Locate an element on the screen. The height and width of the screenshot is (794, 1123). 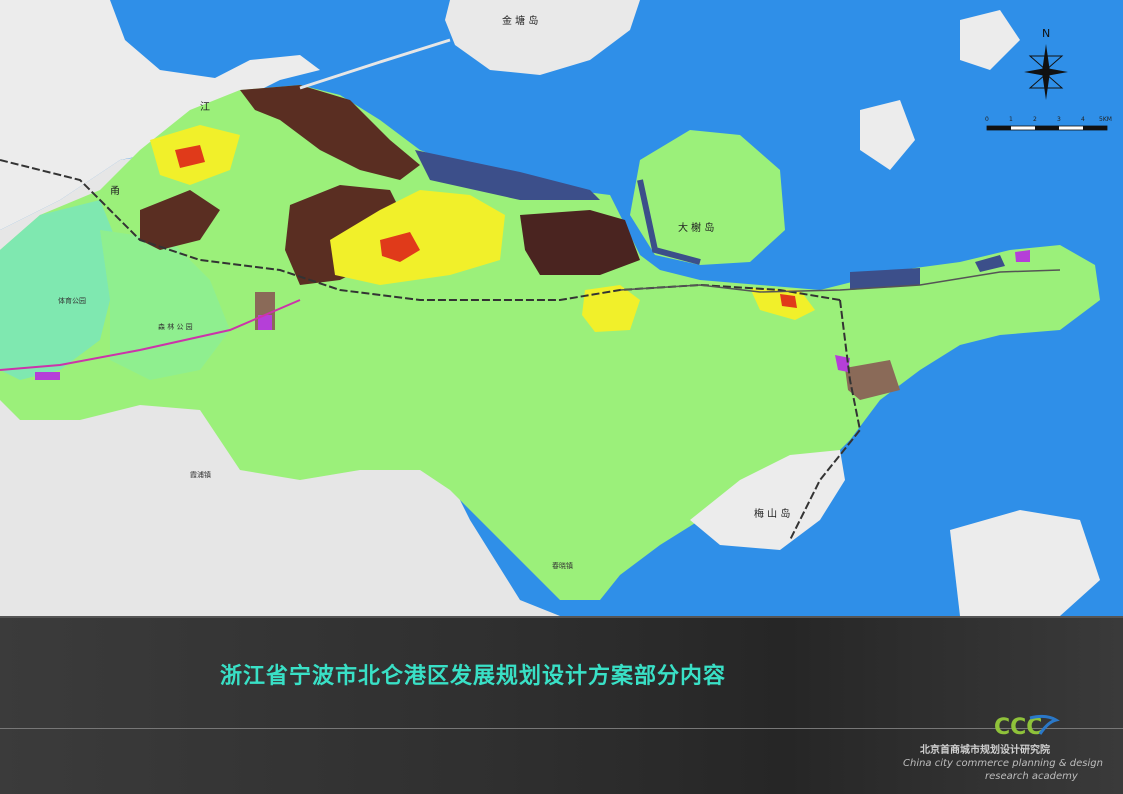
banner-top-border is located at coordinates (561, 617).